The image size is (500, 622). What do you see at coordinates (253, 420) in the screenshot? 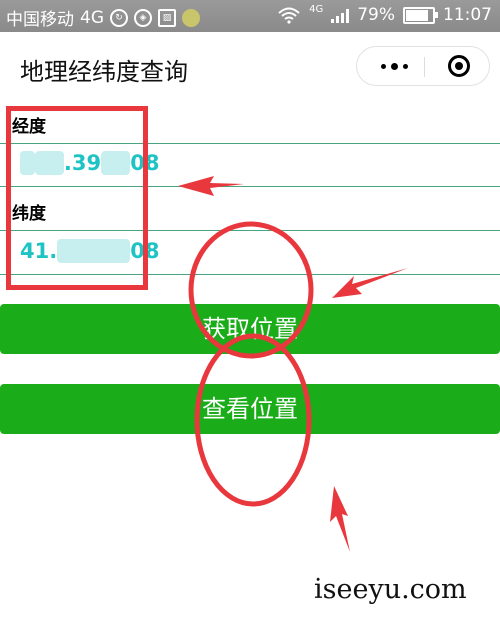
I see `annotation-circle` at bounding box center [253, 420].